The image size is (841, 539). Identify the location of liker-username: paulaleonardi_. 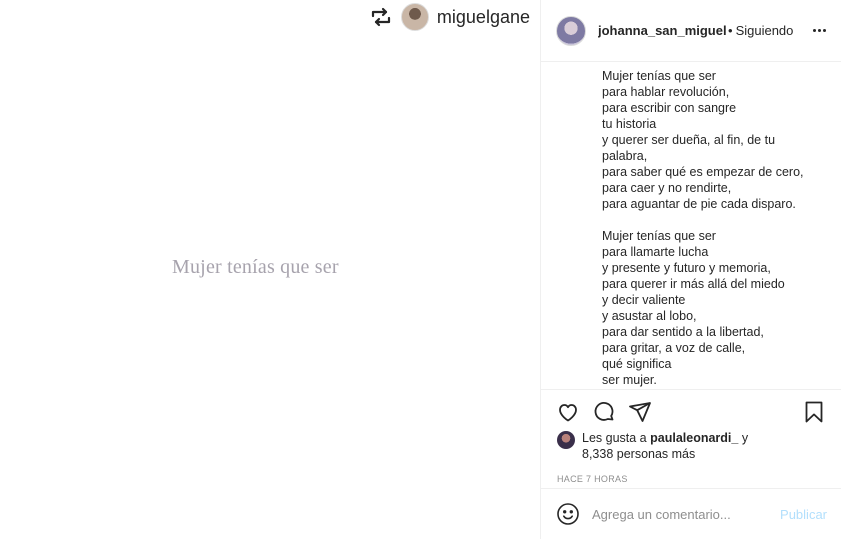
(694, 438).